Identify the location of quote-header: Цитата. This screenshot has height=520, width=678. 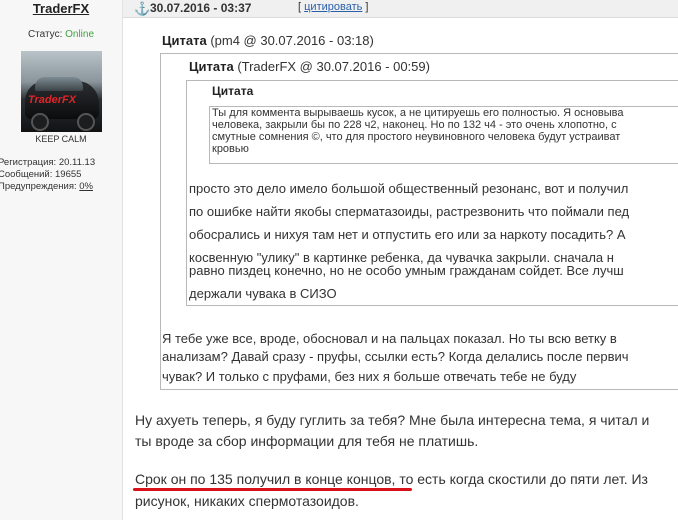
(232, 91).